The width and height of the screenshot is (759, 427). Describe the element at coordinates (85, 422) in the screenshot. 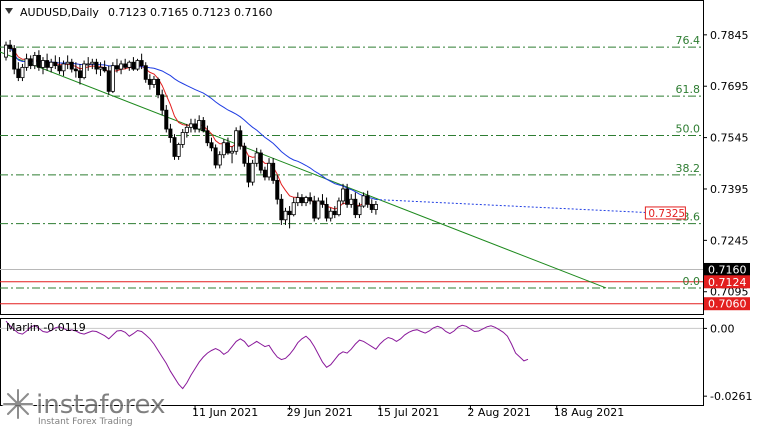

I see `logo-tagline-text: Instant Forex Trading` at that location.